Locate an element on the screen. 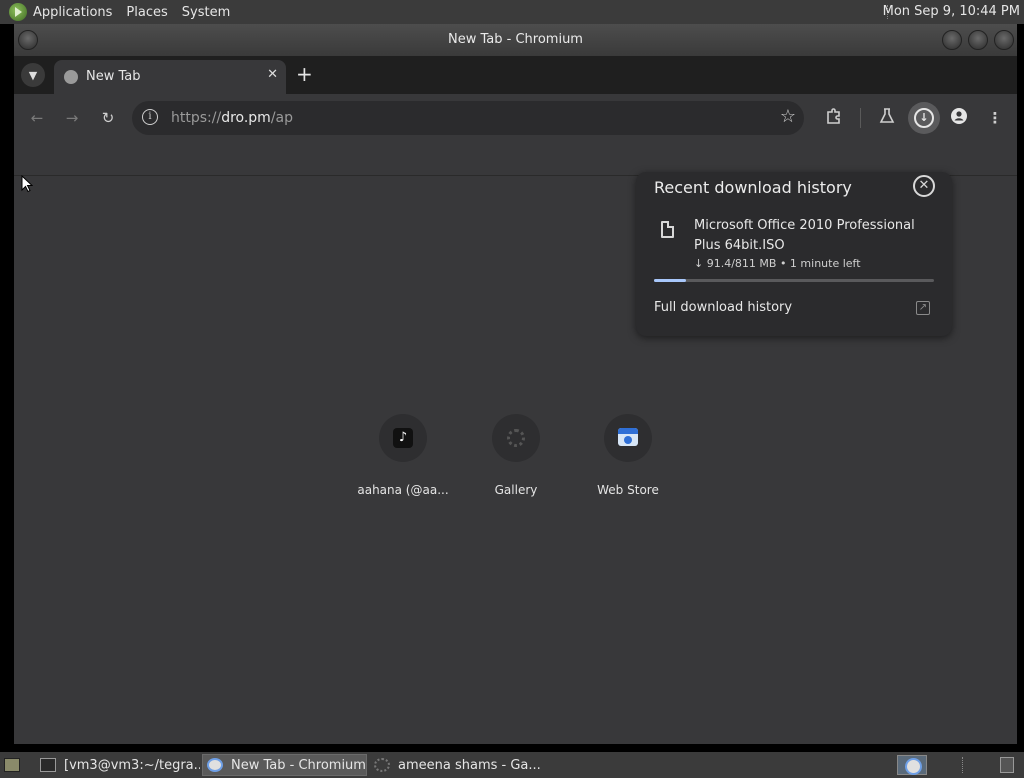  menu-applications: Applications is located at coordinates (72, 12).